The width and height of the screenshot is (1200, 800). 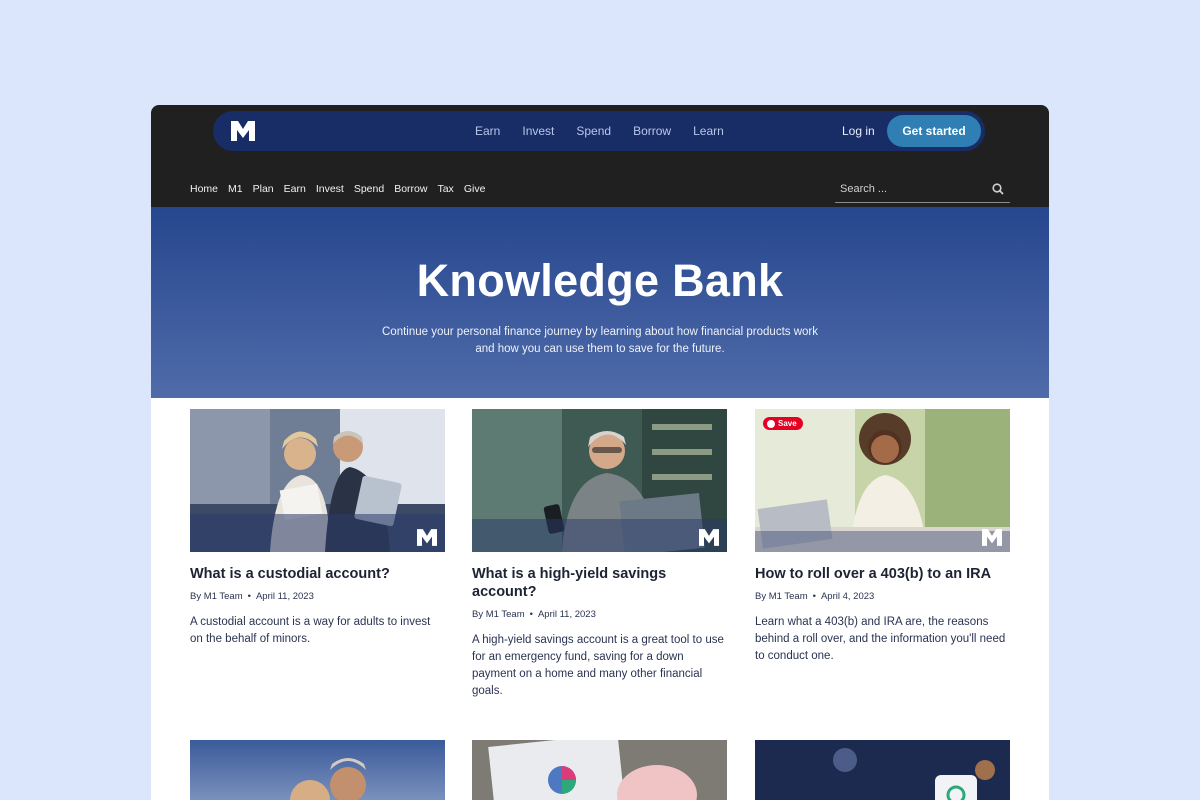 What do you see at coordinates (882, 574) in the screenshot?
I see `article-title: How to roll over a 403(b) to an IRA` at bounding box center [882, 574].